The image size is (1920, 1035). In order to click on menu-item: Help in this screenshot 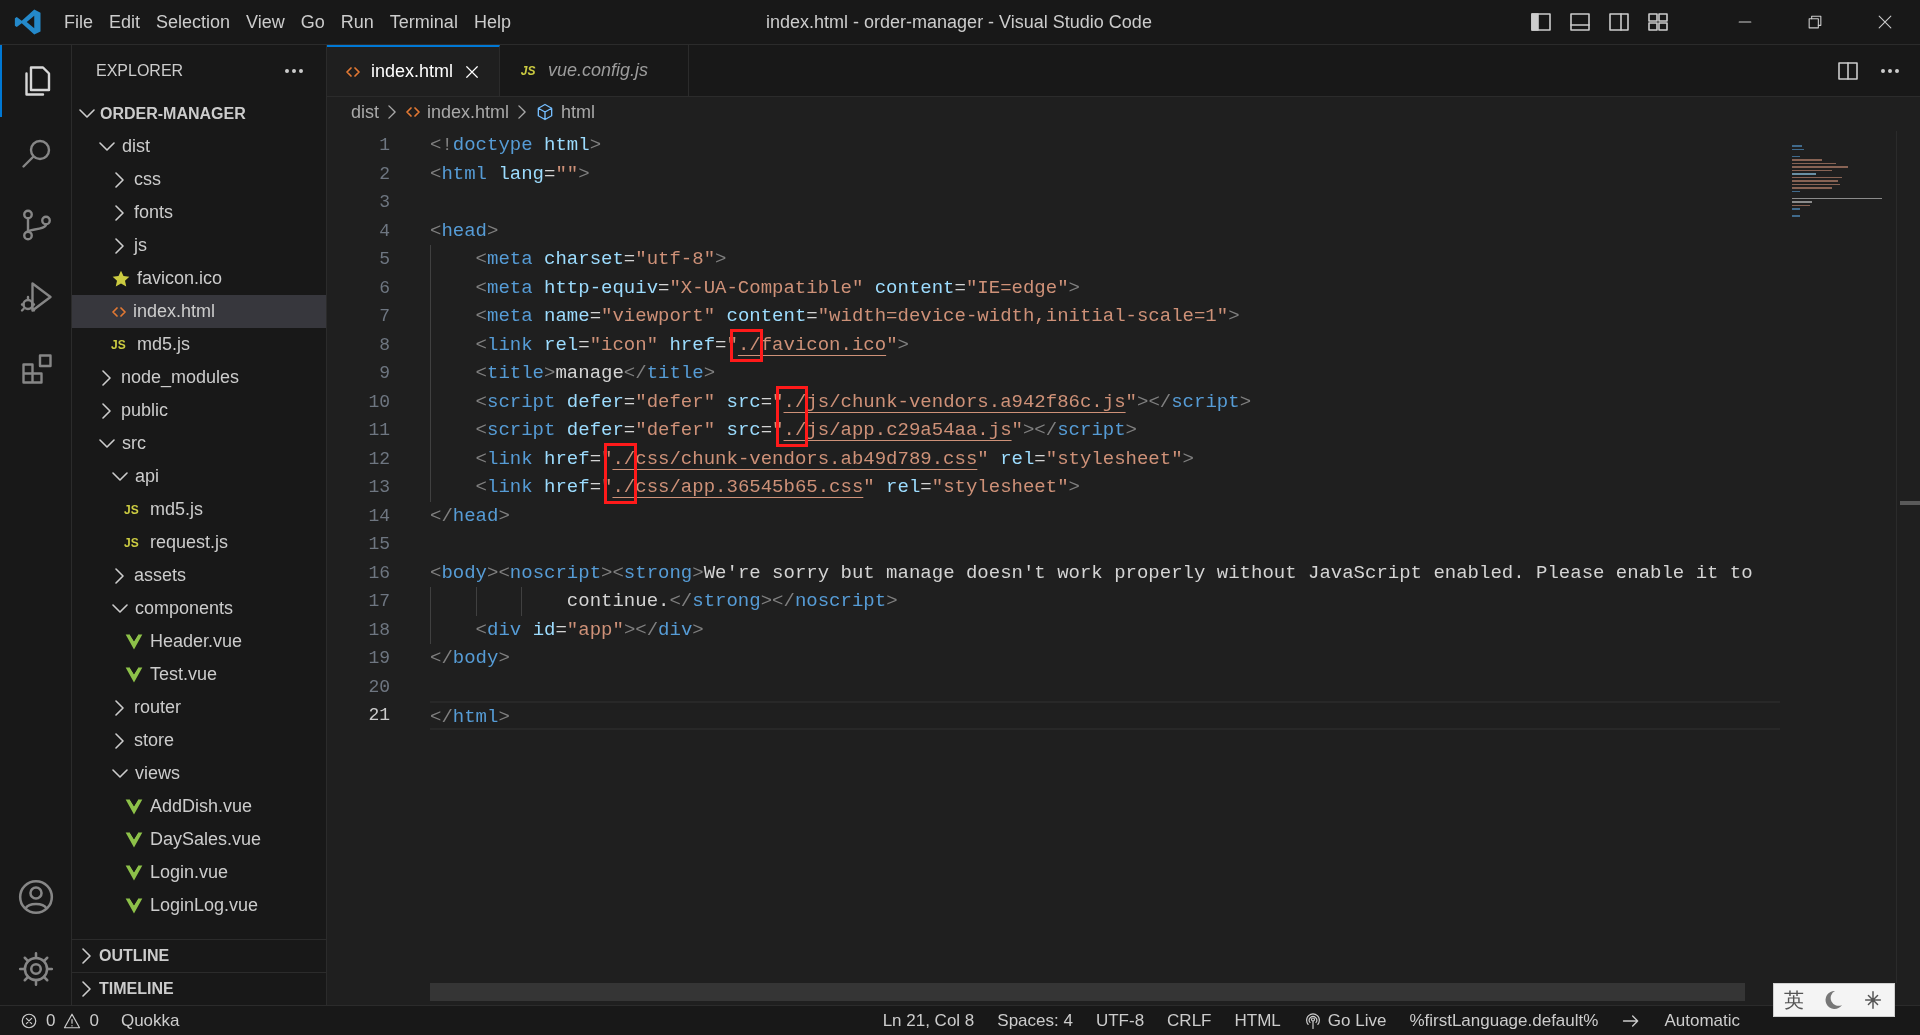, I will do `click(492, 22)`.